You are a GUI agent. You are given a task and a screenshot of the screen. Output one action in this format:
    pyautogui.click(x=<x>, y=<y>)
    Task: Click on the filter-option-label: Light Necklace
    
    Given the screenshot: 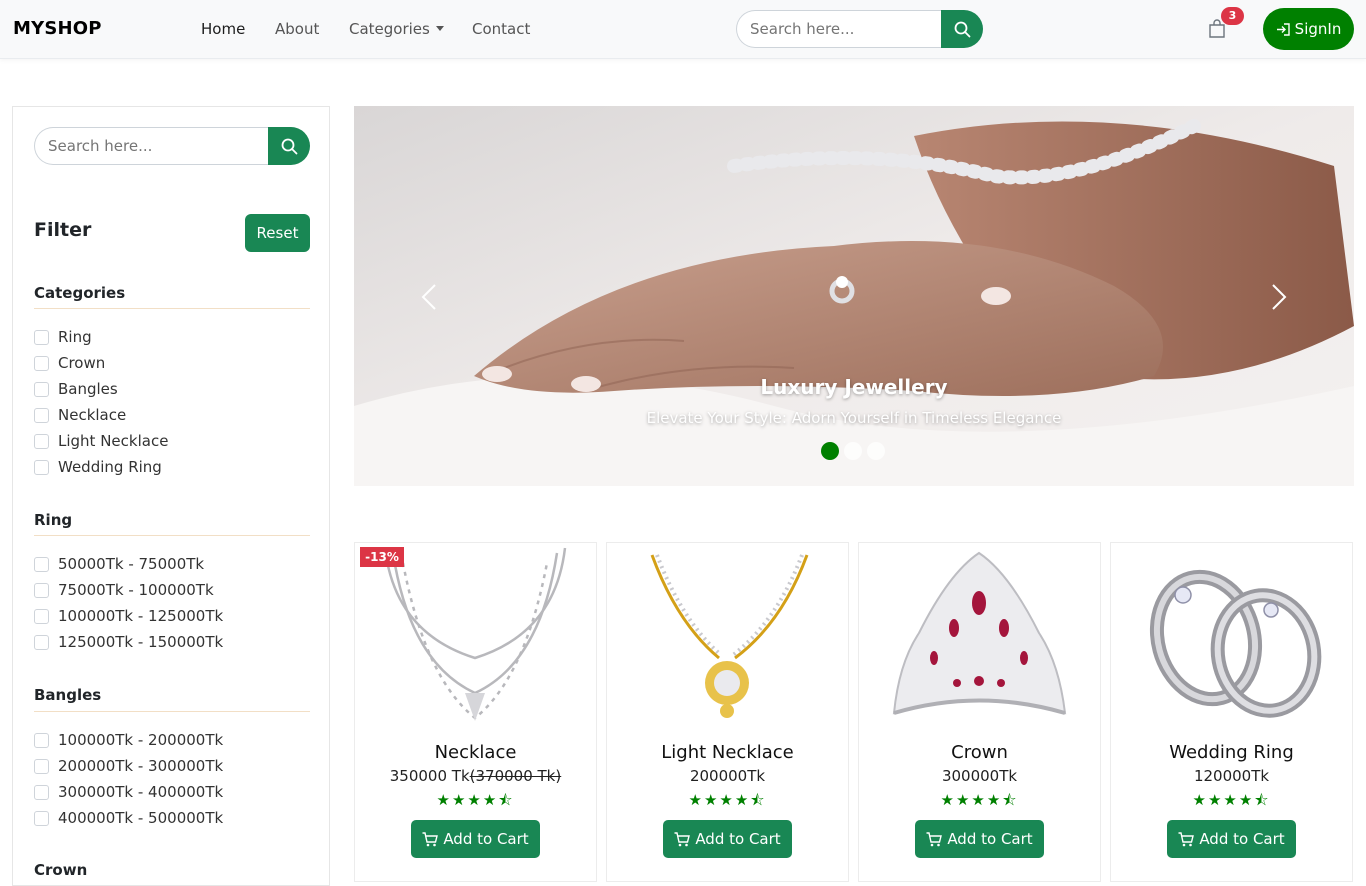 What is the action you would take?
    pyautogui.click(x=113, y=441)
    